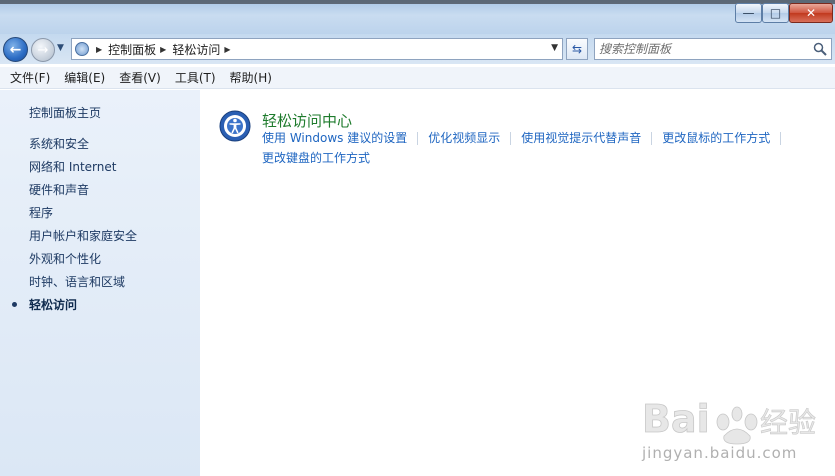 This screenshot has height=476, width=835. I want to click on menu-file: 文件(F), so click(30, 77).